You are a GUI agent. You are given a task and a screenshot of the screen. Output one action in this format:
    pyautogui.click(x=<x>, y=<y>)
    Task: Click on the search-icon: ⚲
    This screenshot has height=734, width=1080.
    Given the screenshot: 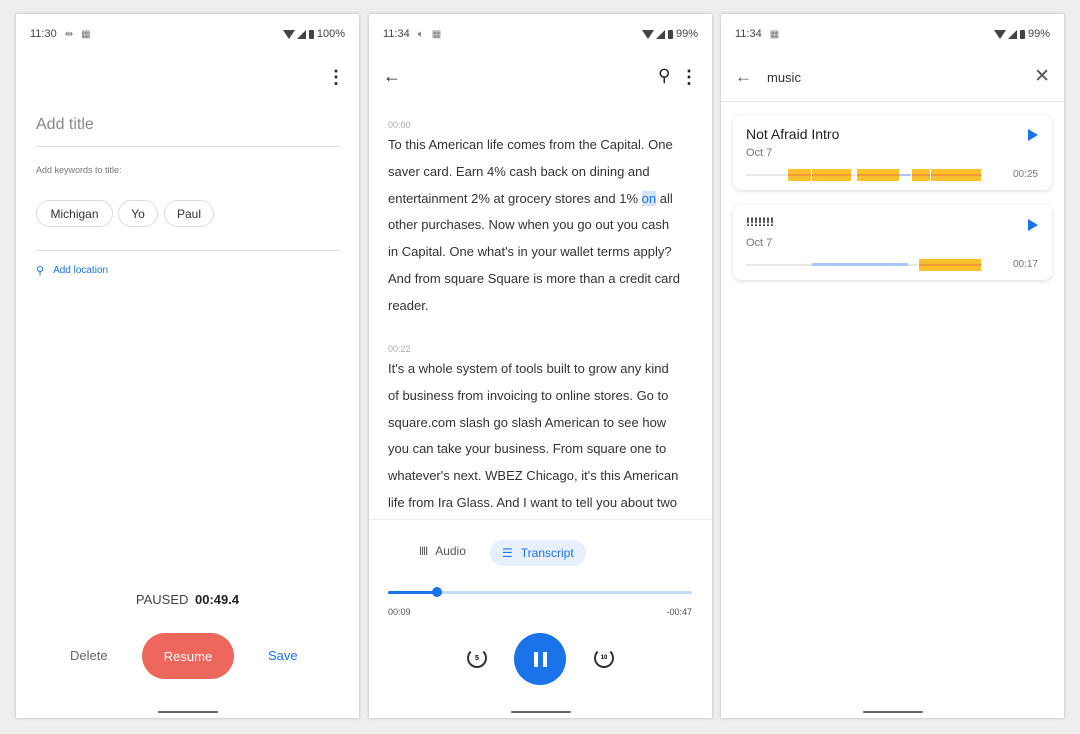 What is the action you would take?
    pyautogui.click(x=664, y=76)
    